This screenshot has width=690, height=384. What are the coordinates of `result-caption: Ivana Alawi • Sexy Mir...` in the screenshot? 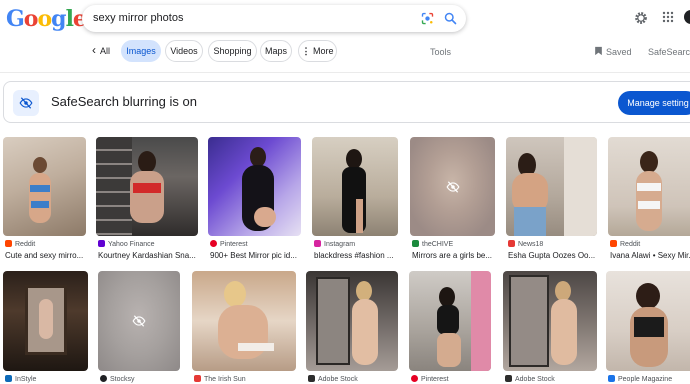 It's located at (650, 255).